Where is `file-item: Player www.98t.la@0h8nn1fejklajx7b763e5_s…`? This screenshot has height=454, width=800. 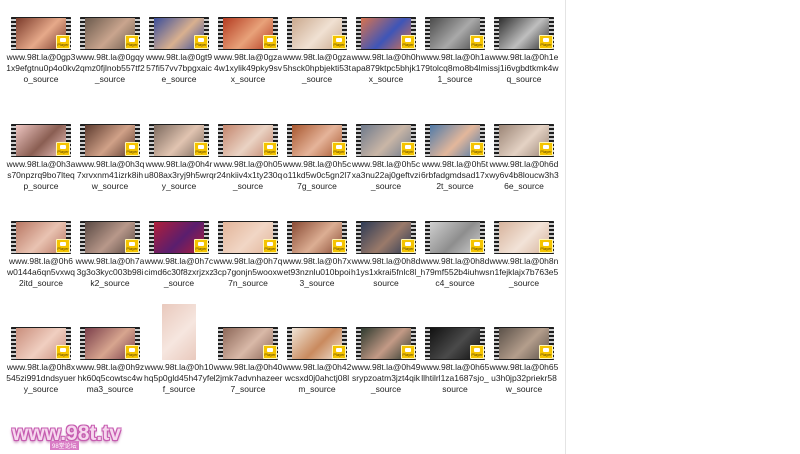
file-item: Player www.98t.la@0h8nn1fejklajx7b763e5_s… is located at coordinates (524, 255).